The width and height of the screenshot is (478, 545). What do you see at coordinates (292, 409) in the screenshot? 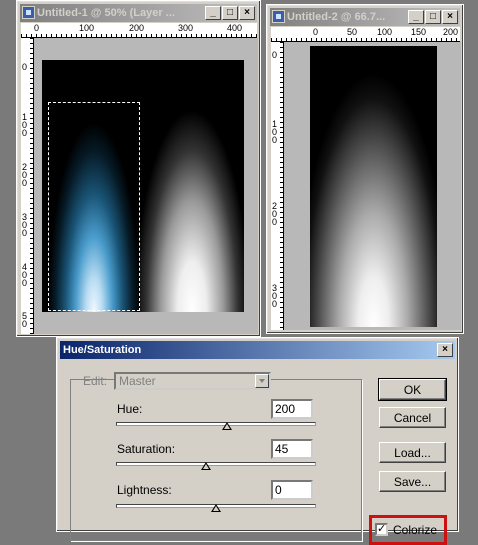
I see `hue-field: 200` at bounding box center [292, 409].